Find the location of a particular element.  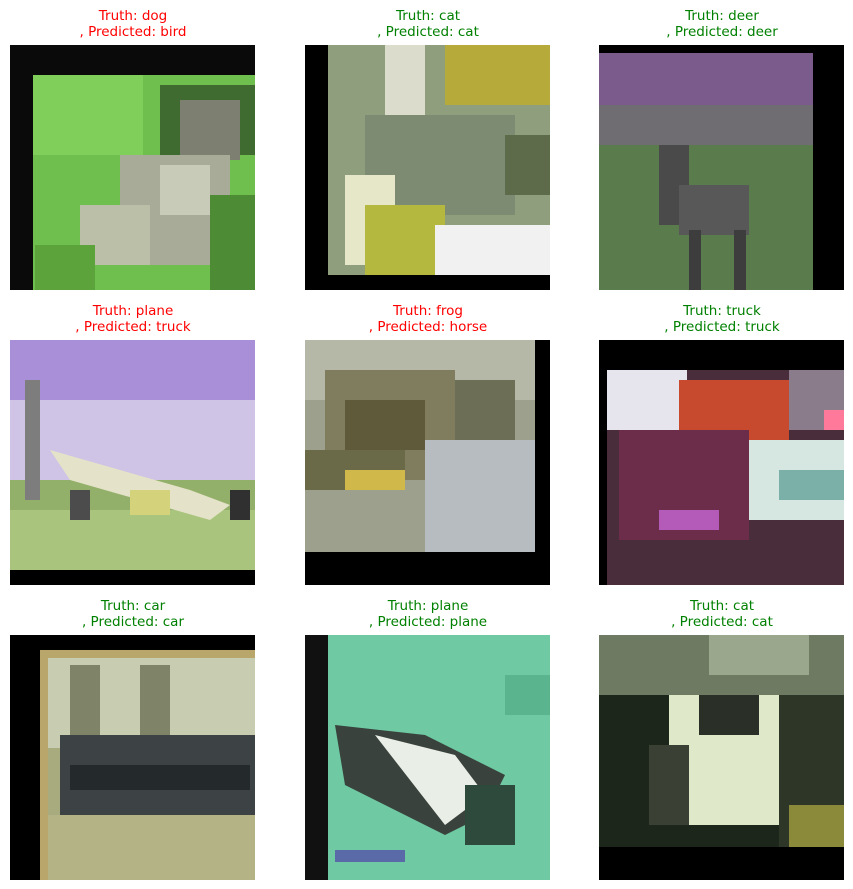

predicted-label: , Predicted: bird is located at coordinates (133, 32).